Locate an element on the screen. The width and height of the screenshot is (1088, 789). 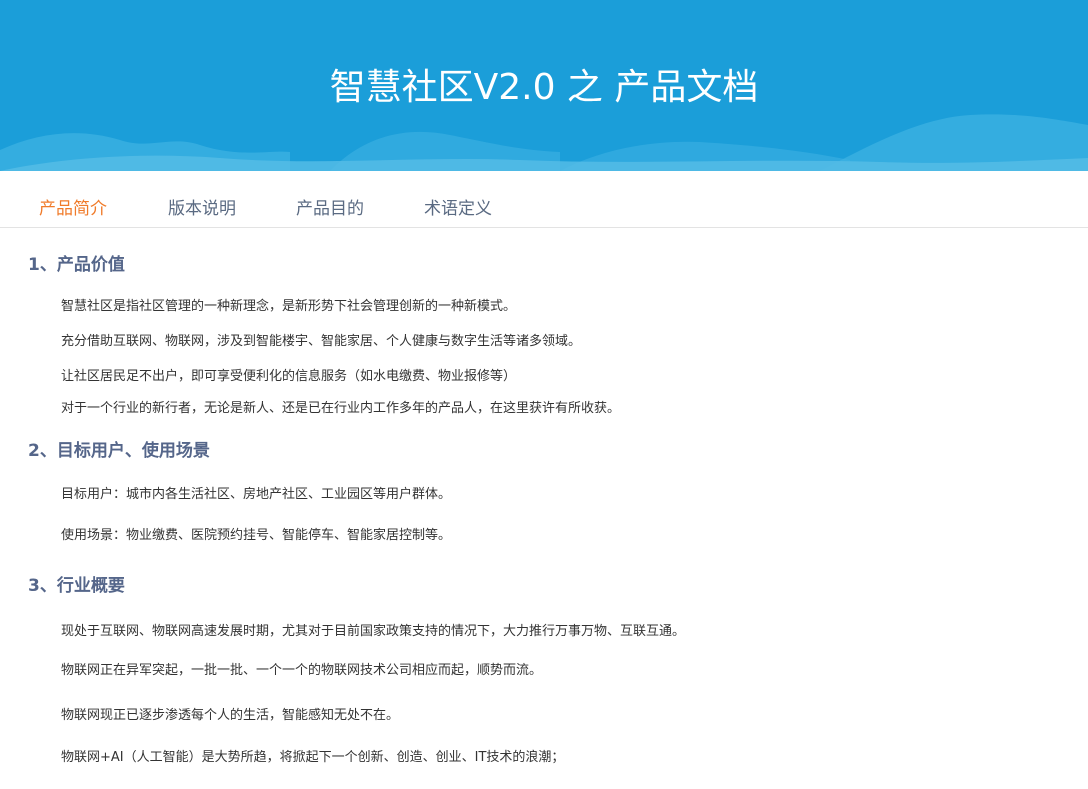
paragraph: 物联网现正已逐步渗透每个人的生活，智能感知无处不在。 is located at coordinates (230, 715).